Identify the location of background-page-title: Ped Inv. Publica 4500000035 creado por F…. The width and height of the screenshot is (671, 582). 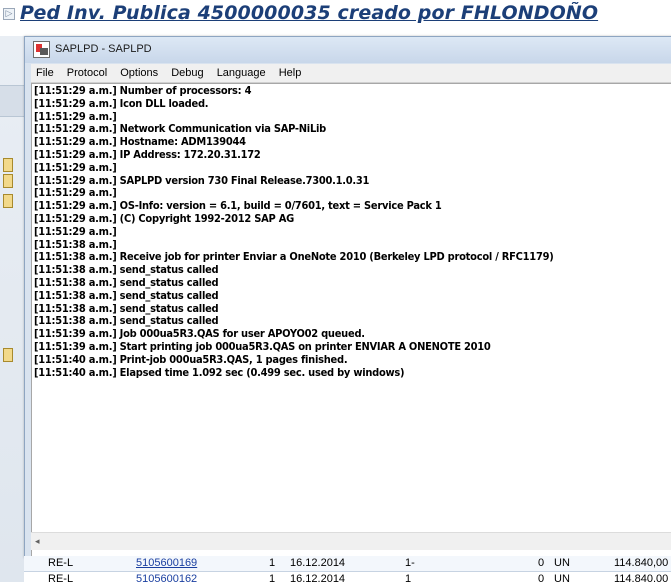
(309, 13).